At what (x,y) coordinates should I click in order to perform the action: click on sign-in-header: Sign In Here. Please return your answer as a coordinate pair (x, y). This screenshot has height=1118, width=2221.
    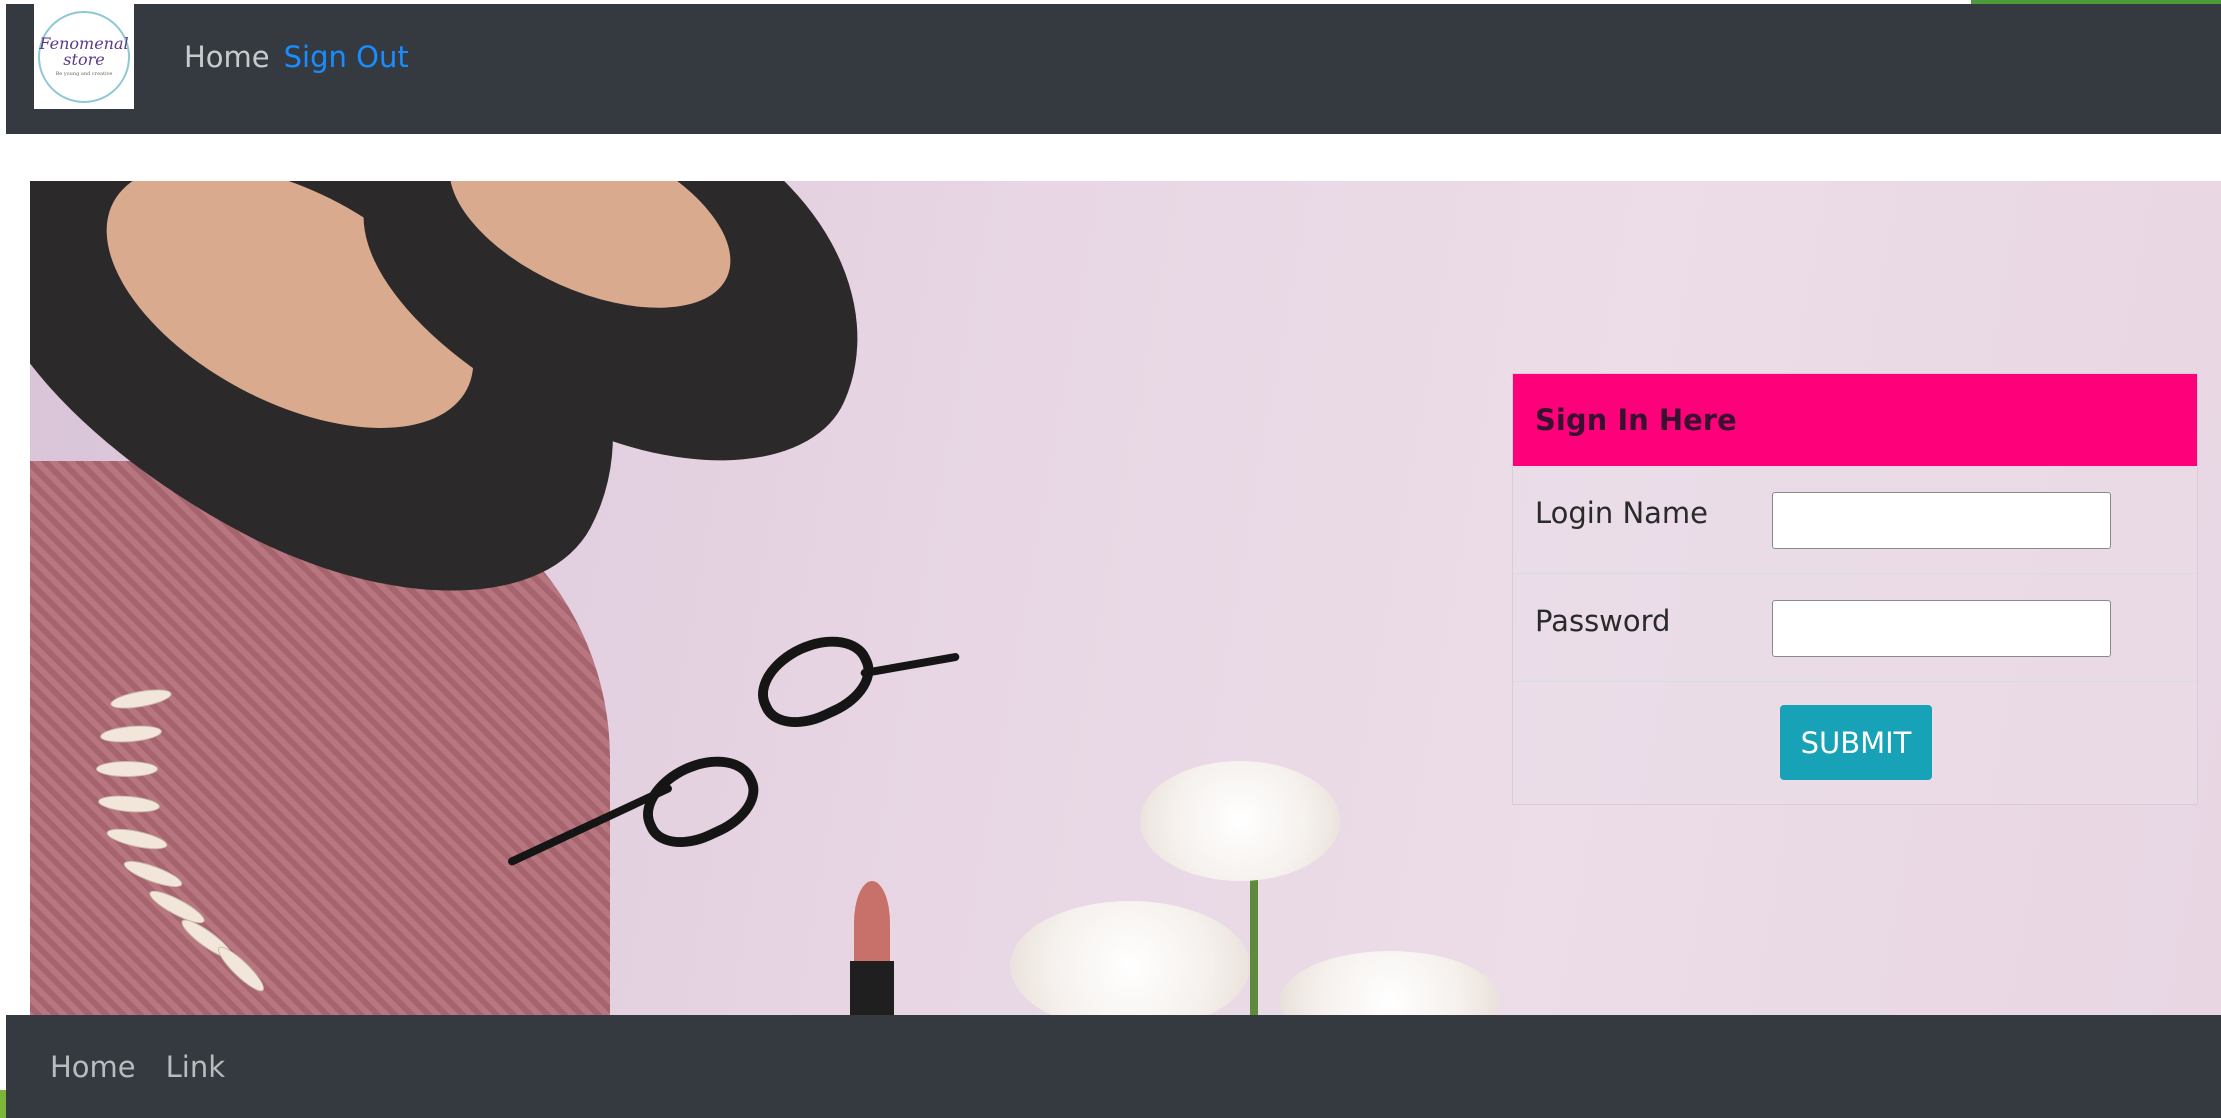
    Looking at the image, I should click on (1855, 420).